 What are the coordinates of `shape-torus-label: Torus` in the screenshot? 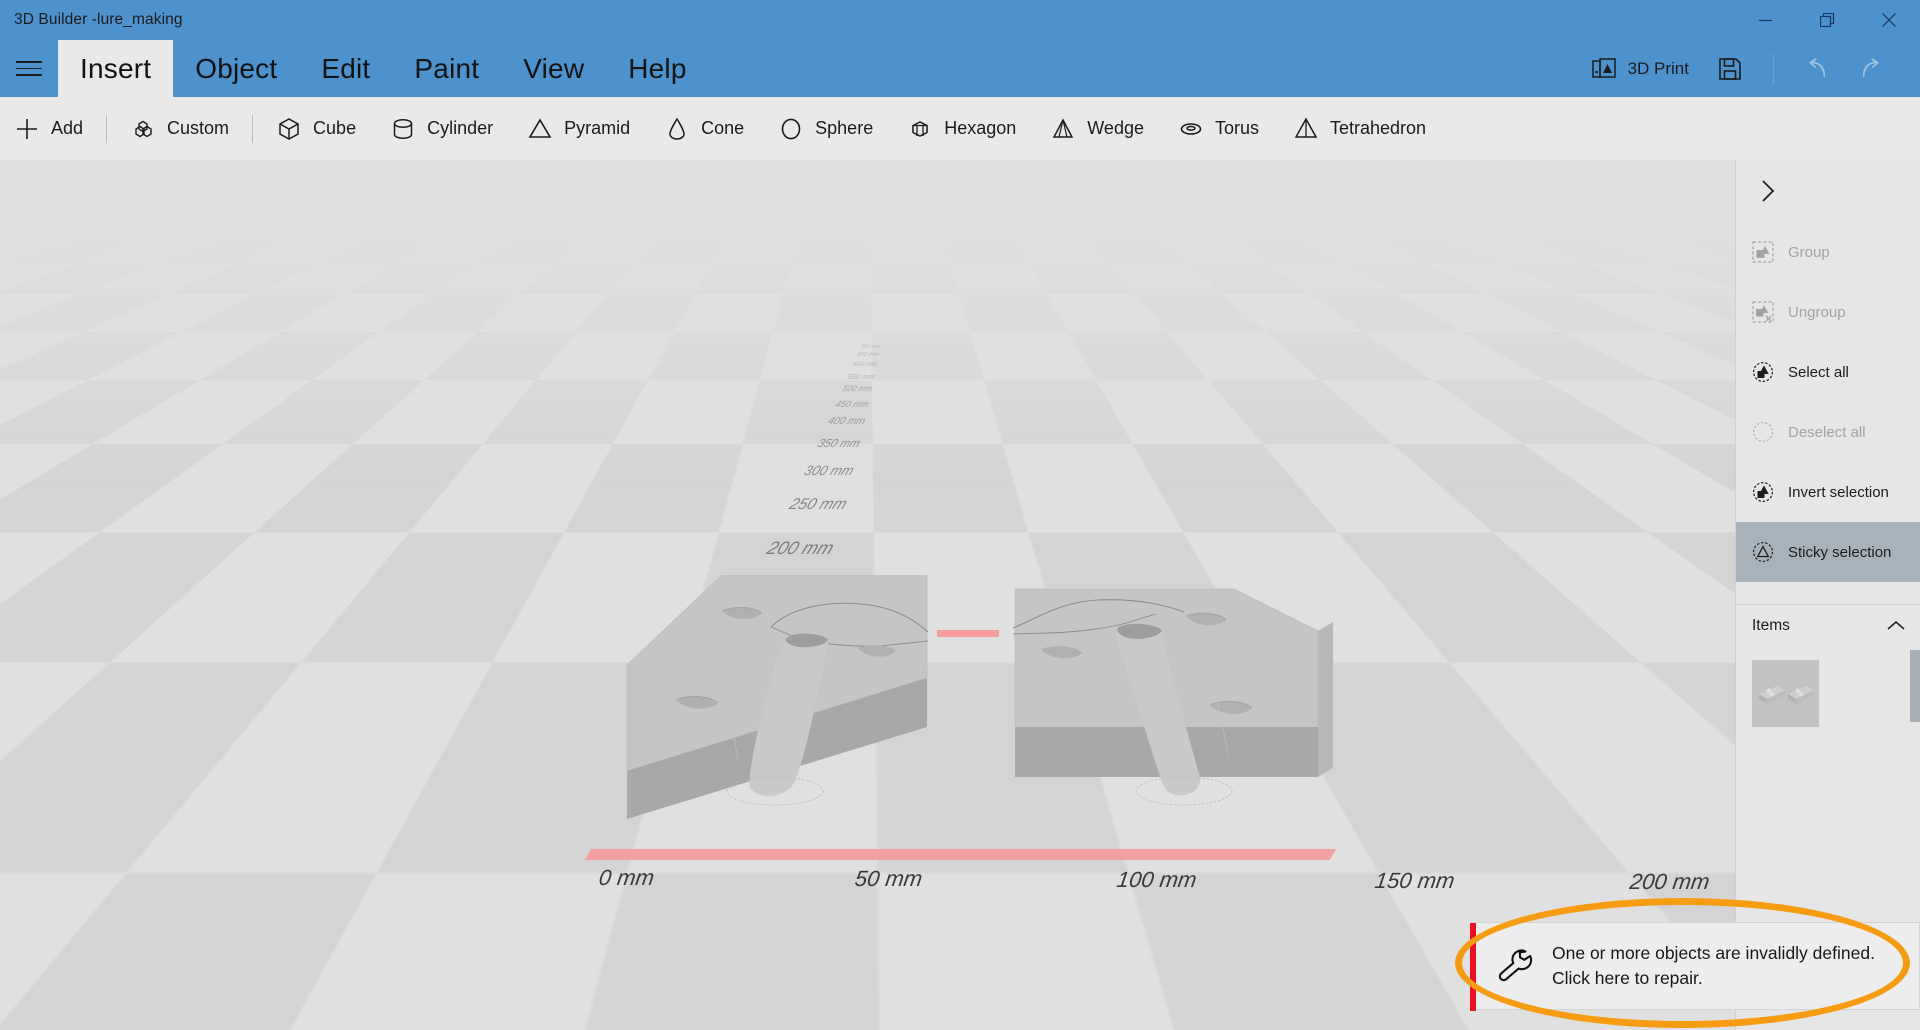 It's located at (1236, 128).